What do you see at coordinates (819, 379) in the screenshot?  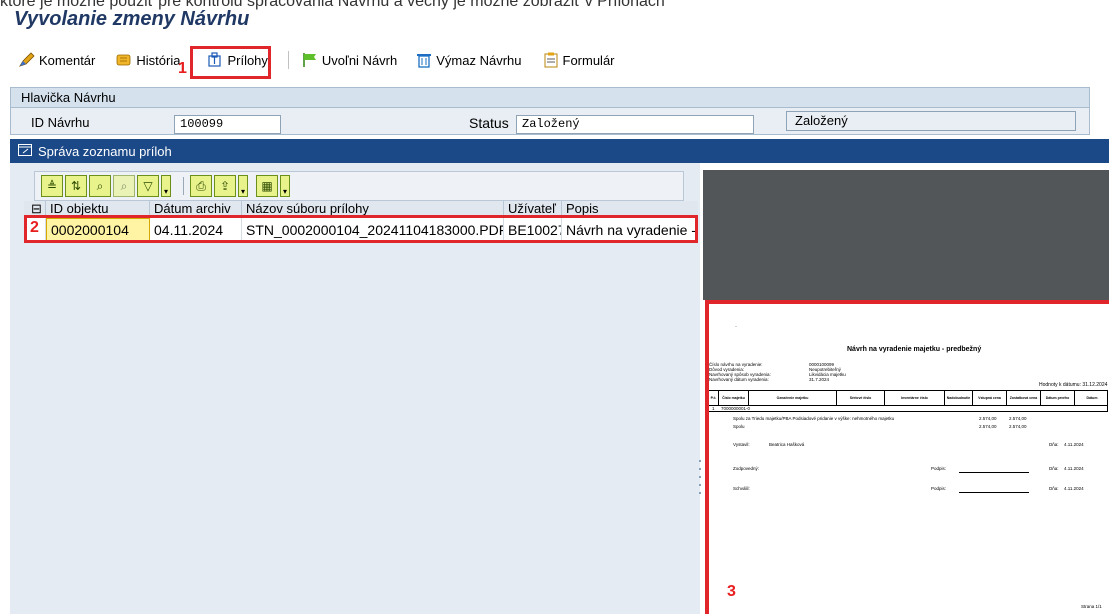 I see `meta-value-4: 31.7.2024` at bounding box center [819, 379].